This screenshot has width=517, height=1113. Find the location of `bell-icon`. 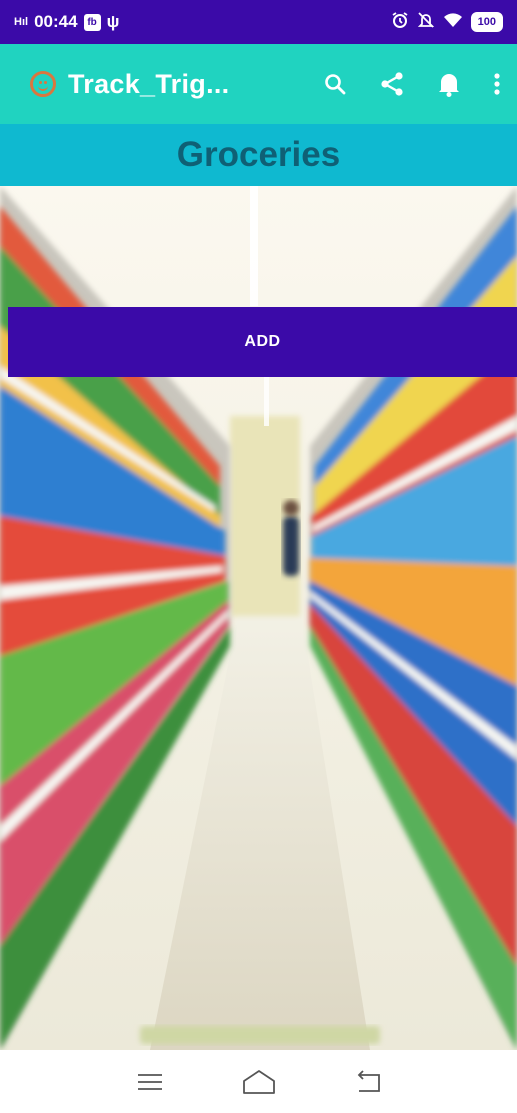

bell-icon is located at coordinates (449, 84).